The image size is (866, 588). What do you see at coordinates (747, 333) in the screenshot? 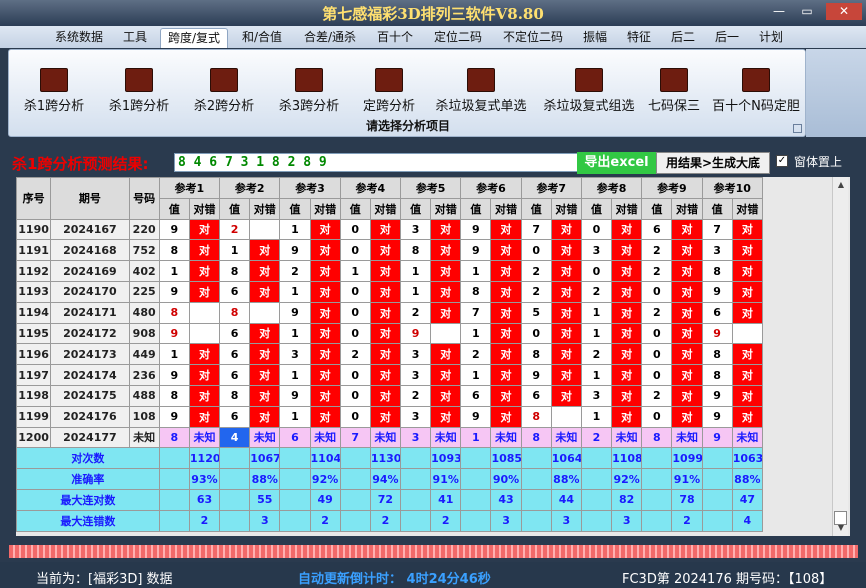
I see `check-cell` at bounding box center [747, 333].